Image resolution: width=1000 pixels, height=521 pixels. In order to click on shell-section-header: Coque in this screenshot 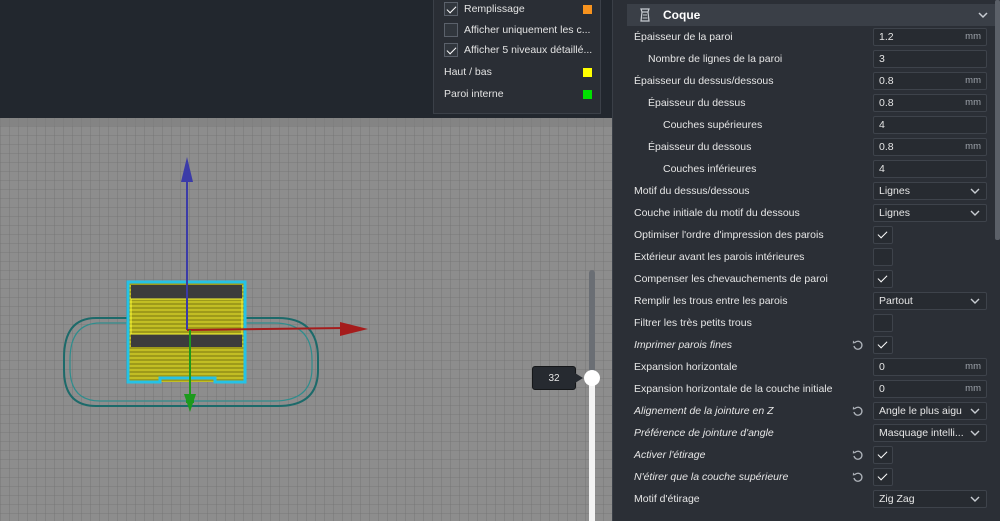, I will do `click(813, 15)`.